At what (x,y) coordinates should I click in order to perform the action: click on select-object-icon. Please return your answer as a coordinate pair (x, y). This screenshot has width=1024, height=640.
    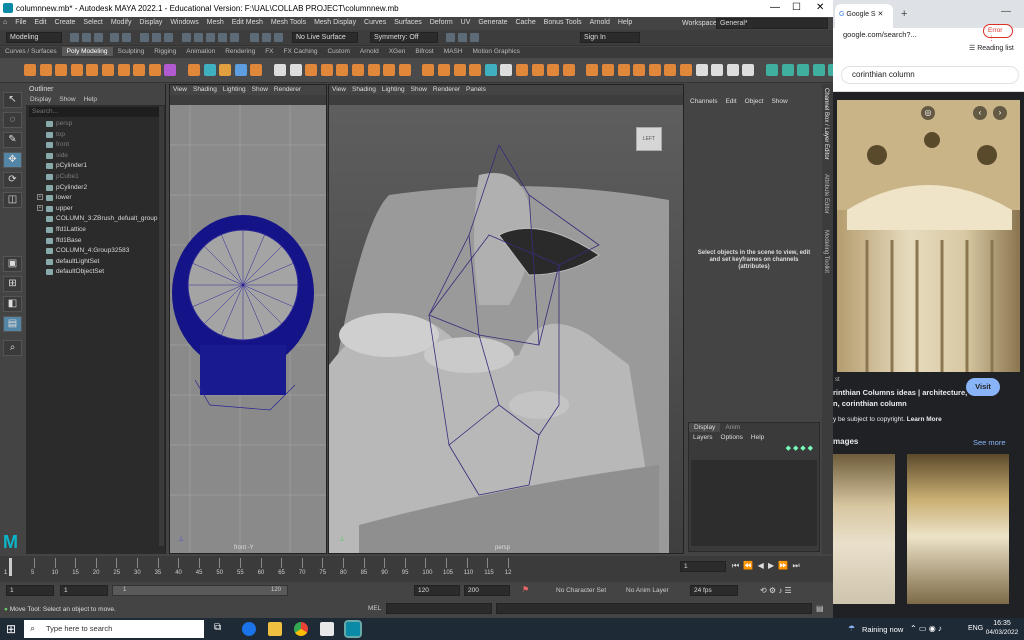
    Looking at the image, I should click on (156, 37).